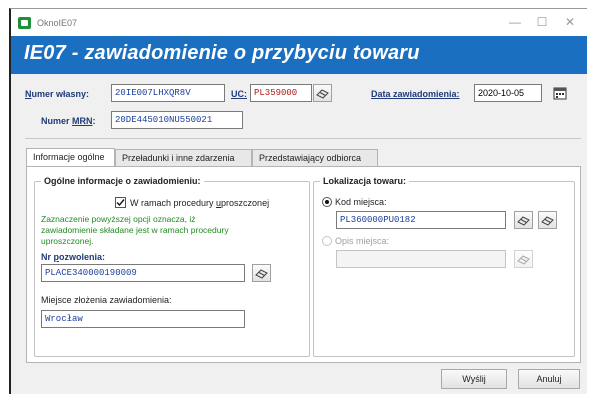 This screenshot has height=396, width=589. What do you see at coordinates (183, 157) in the screenshot?
I see `tab-przeladunki: Przeładunki i inne zdarzenia` at bounding box center [183, 157].